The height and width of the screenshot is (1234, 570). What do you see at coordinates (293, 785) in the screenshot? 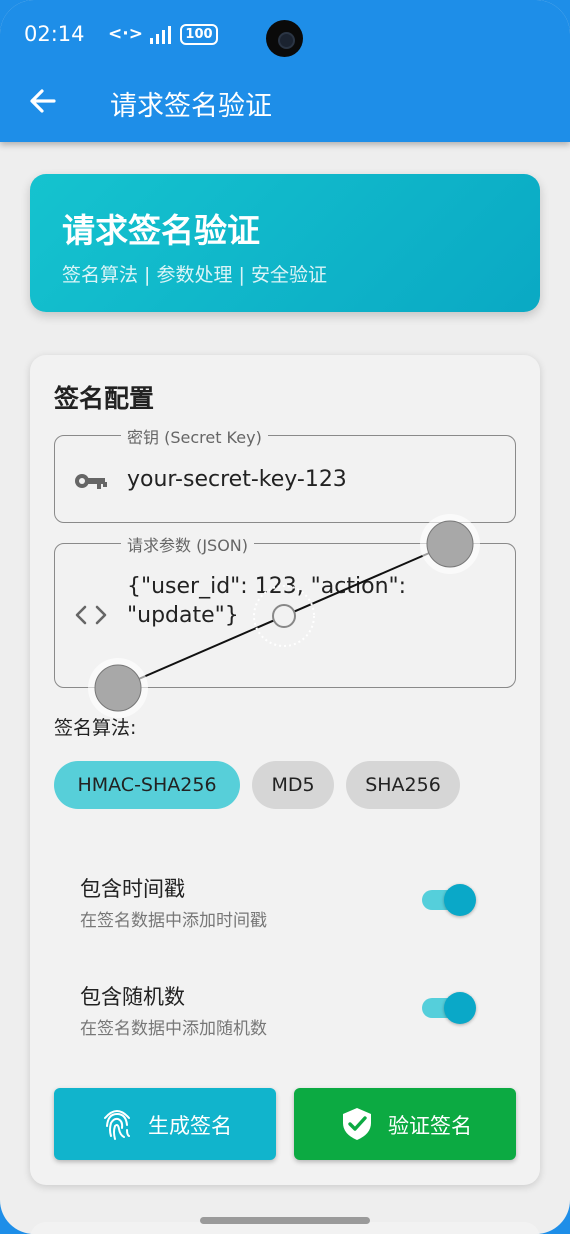
I see `chip-md5: MD5` at bounding box center [293, 785].